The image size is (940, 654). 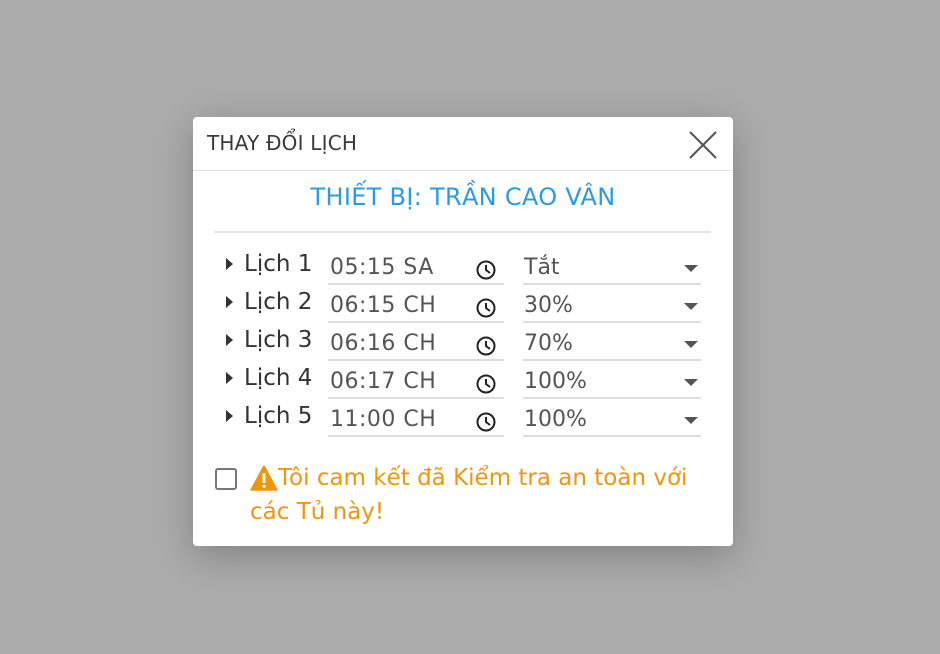 I want to click on time-input: 11:00 CH, so click(x=416, y=422).